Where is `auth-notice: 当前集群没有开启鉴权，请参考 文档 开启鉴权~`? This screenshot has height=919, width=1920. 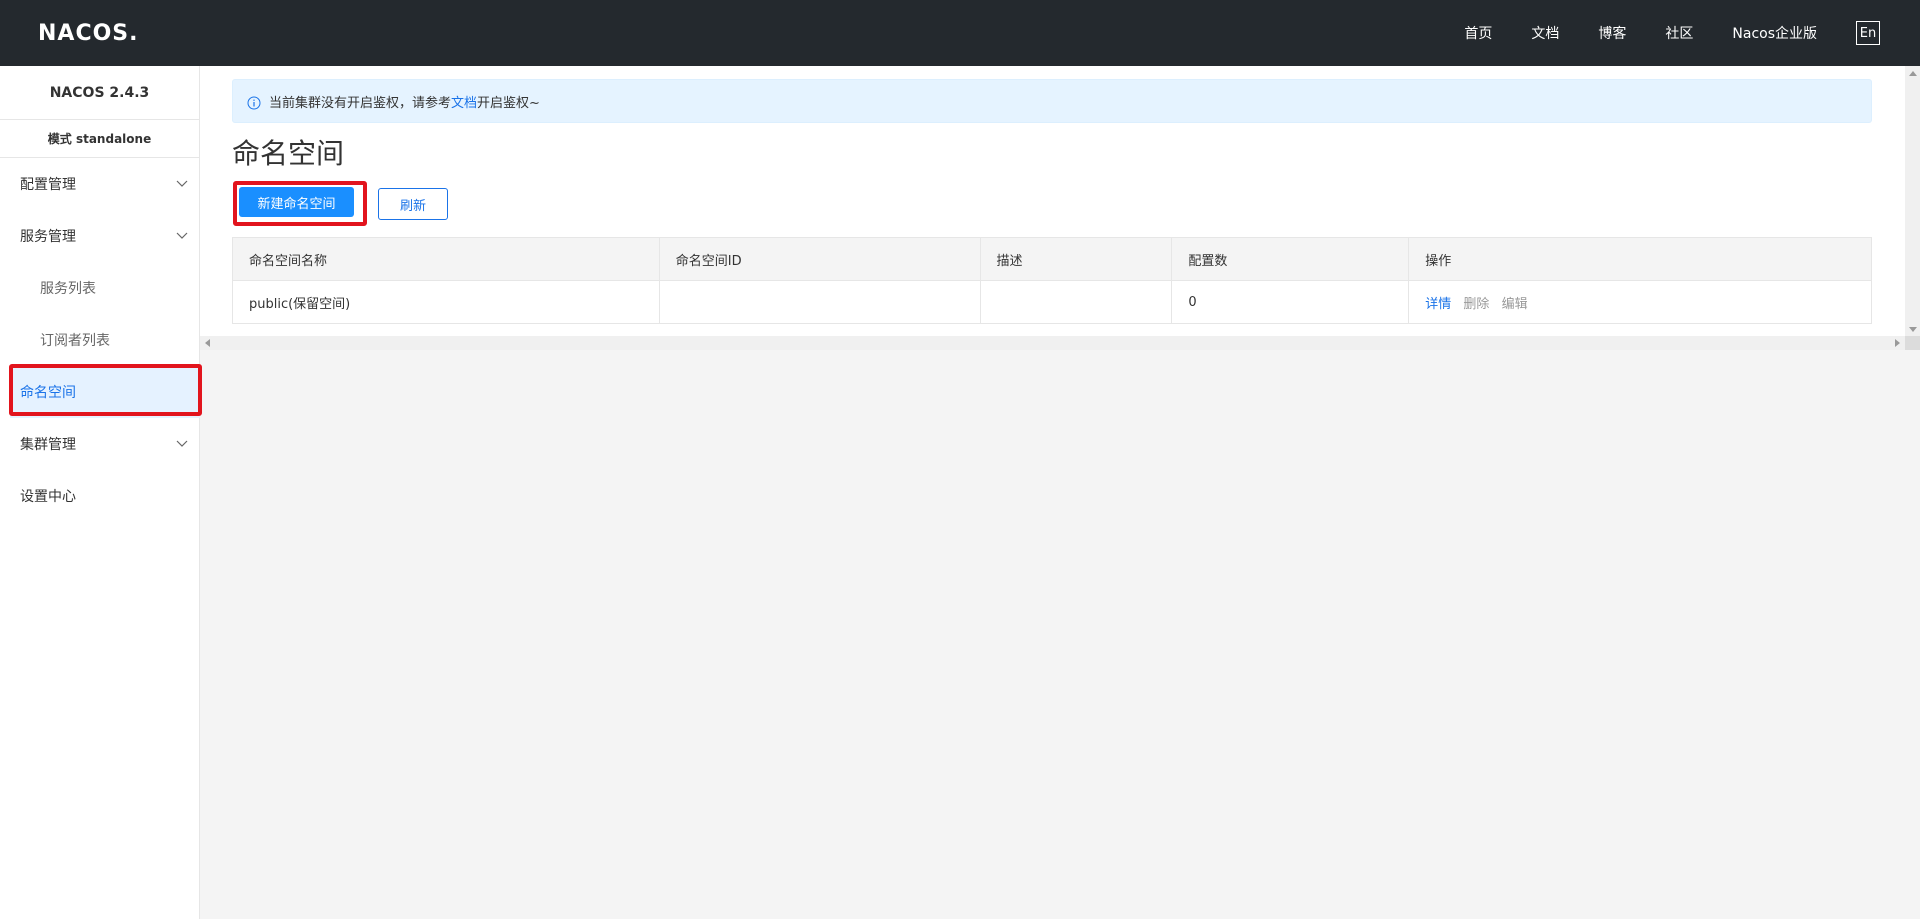 auth-notice: 当前集群没有开启鉴权，请参考 文档 开启鉴权~ is located at coordinates (1052, 101).